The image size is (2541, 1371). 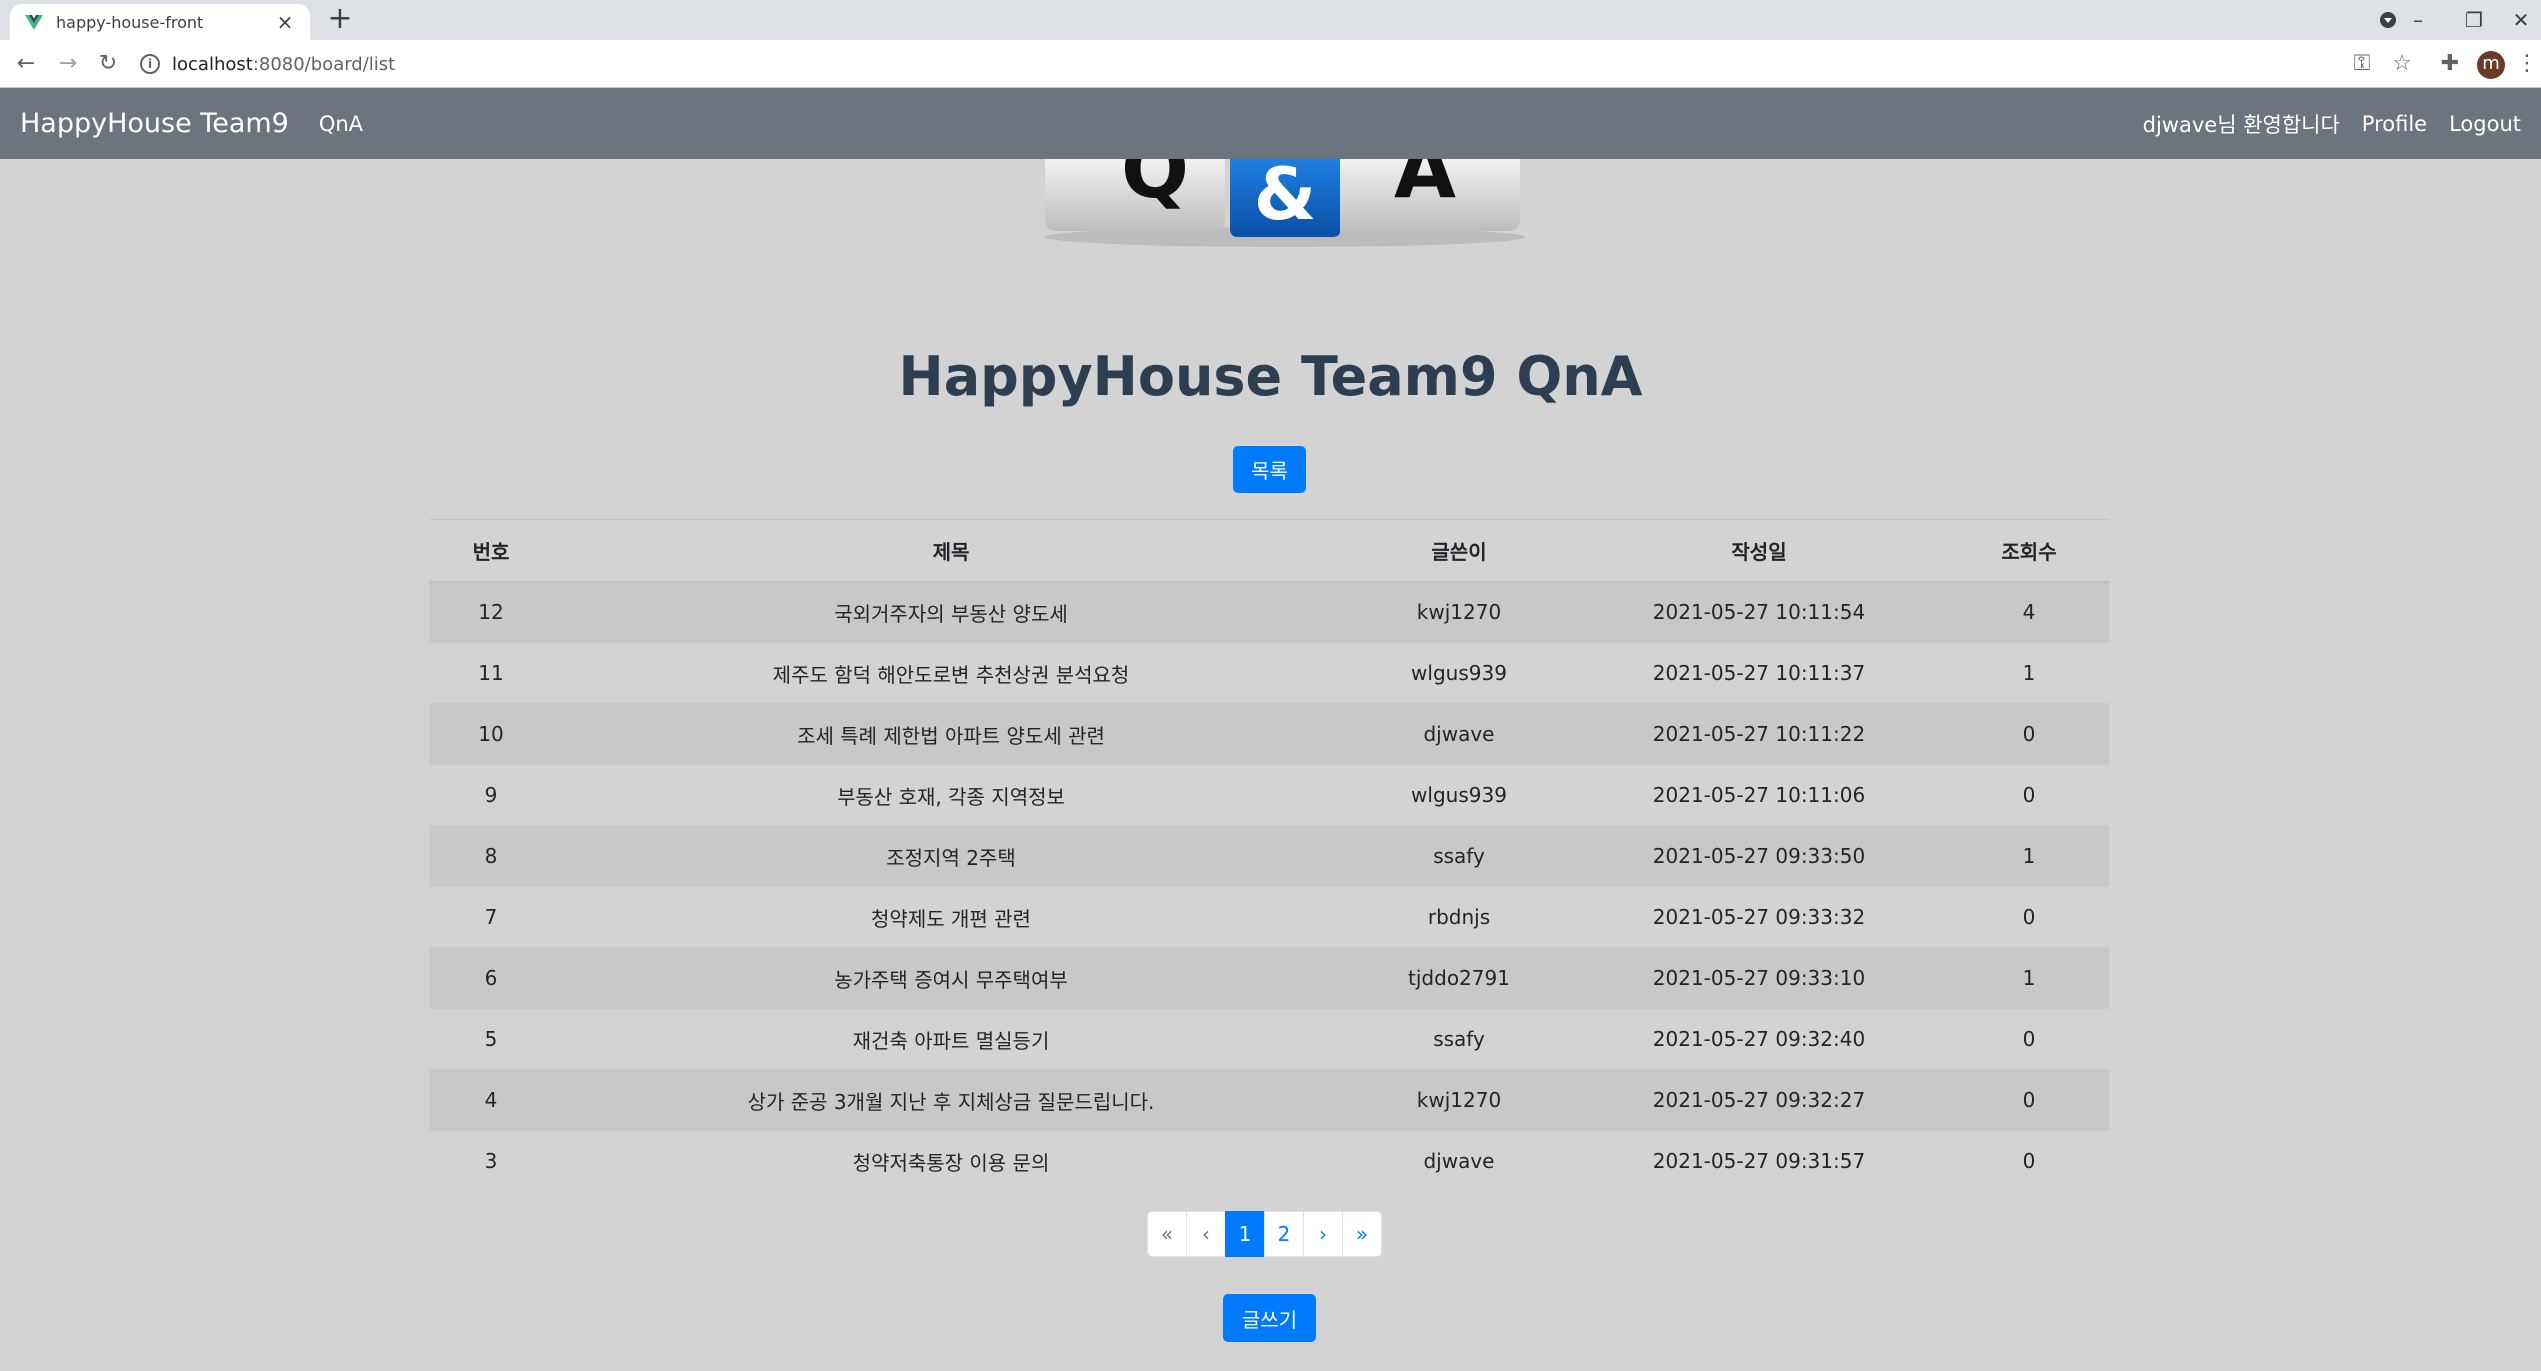 What do you see at coordinates (285, 22) in the screenshot?
I see `close-icon: ×` at bounding box center [285, 22].